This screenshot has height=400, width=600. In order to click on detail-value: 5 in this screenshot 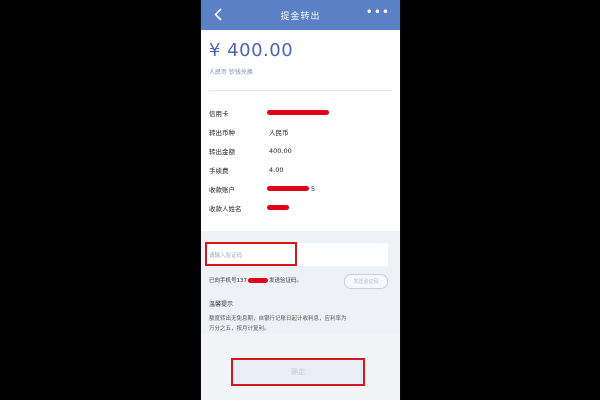, I will do `click(329, 189)`.